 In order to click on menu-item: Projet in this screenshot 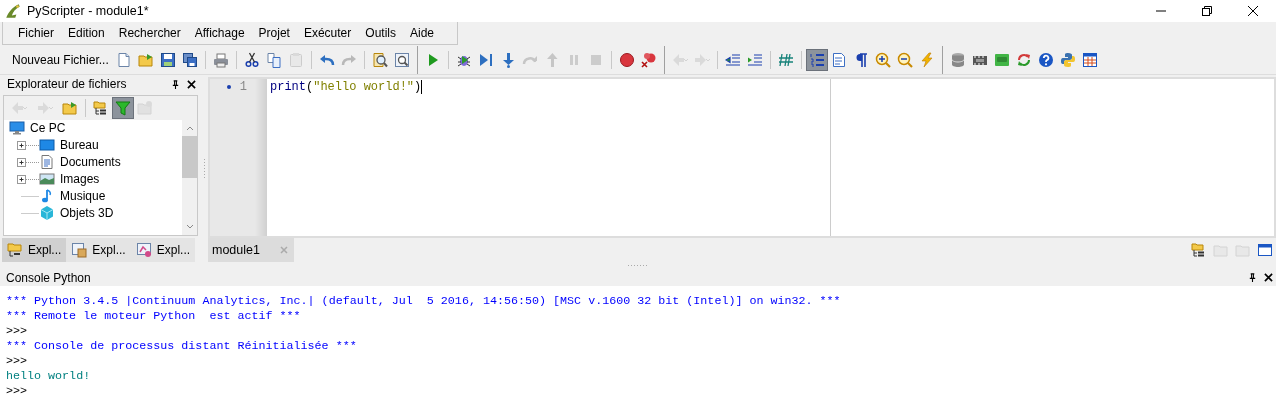, I will do `click(274, 33)`.